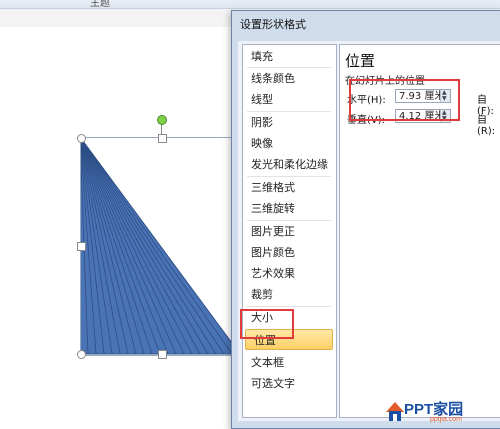  What do you see at coordinates (81, 246) in the screenshot?
I see `resize-handle-left` at bounding box center [81, 246].